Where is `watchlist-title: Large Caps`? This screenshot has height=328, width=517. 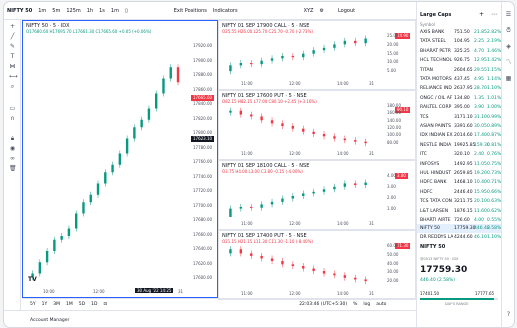 watchlist-title: Large Caps is located at coordinates (435, 15).